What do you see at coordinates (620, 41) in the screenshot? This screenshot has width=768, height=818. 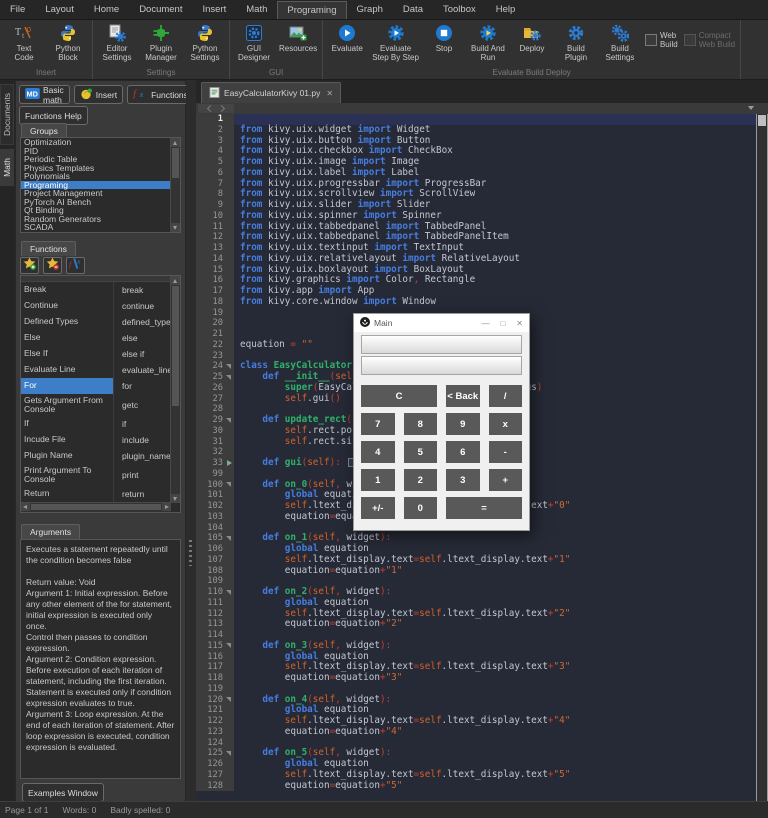 I see `ribbon-button-build-settings: Build Settings` at bounding box center [620, 41].